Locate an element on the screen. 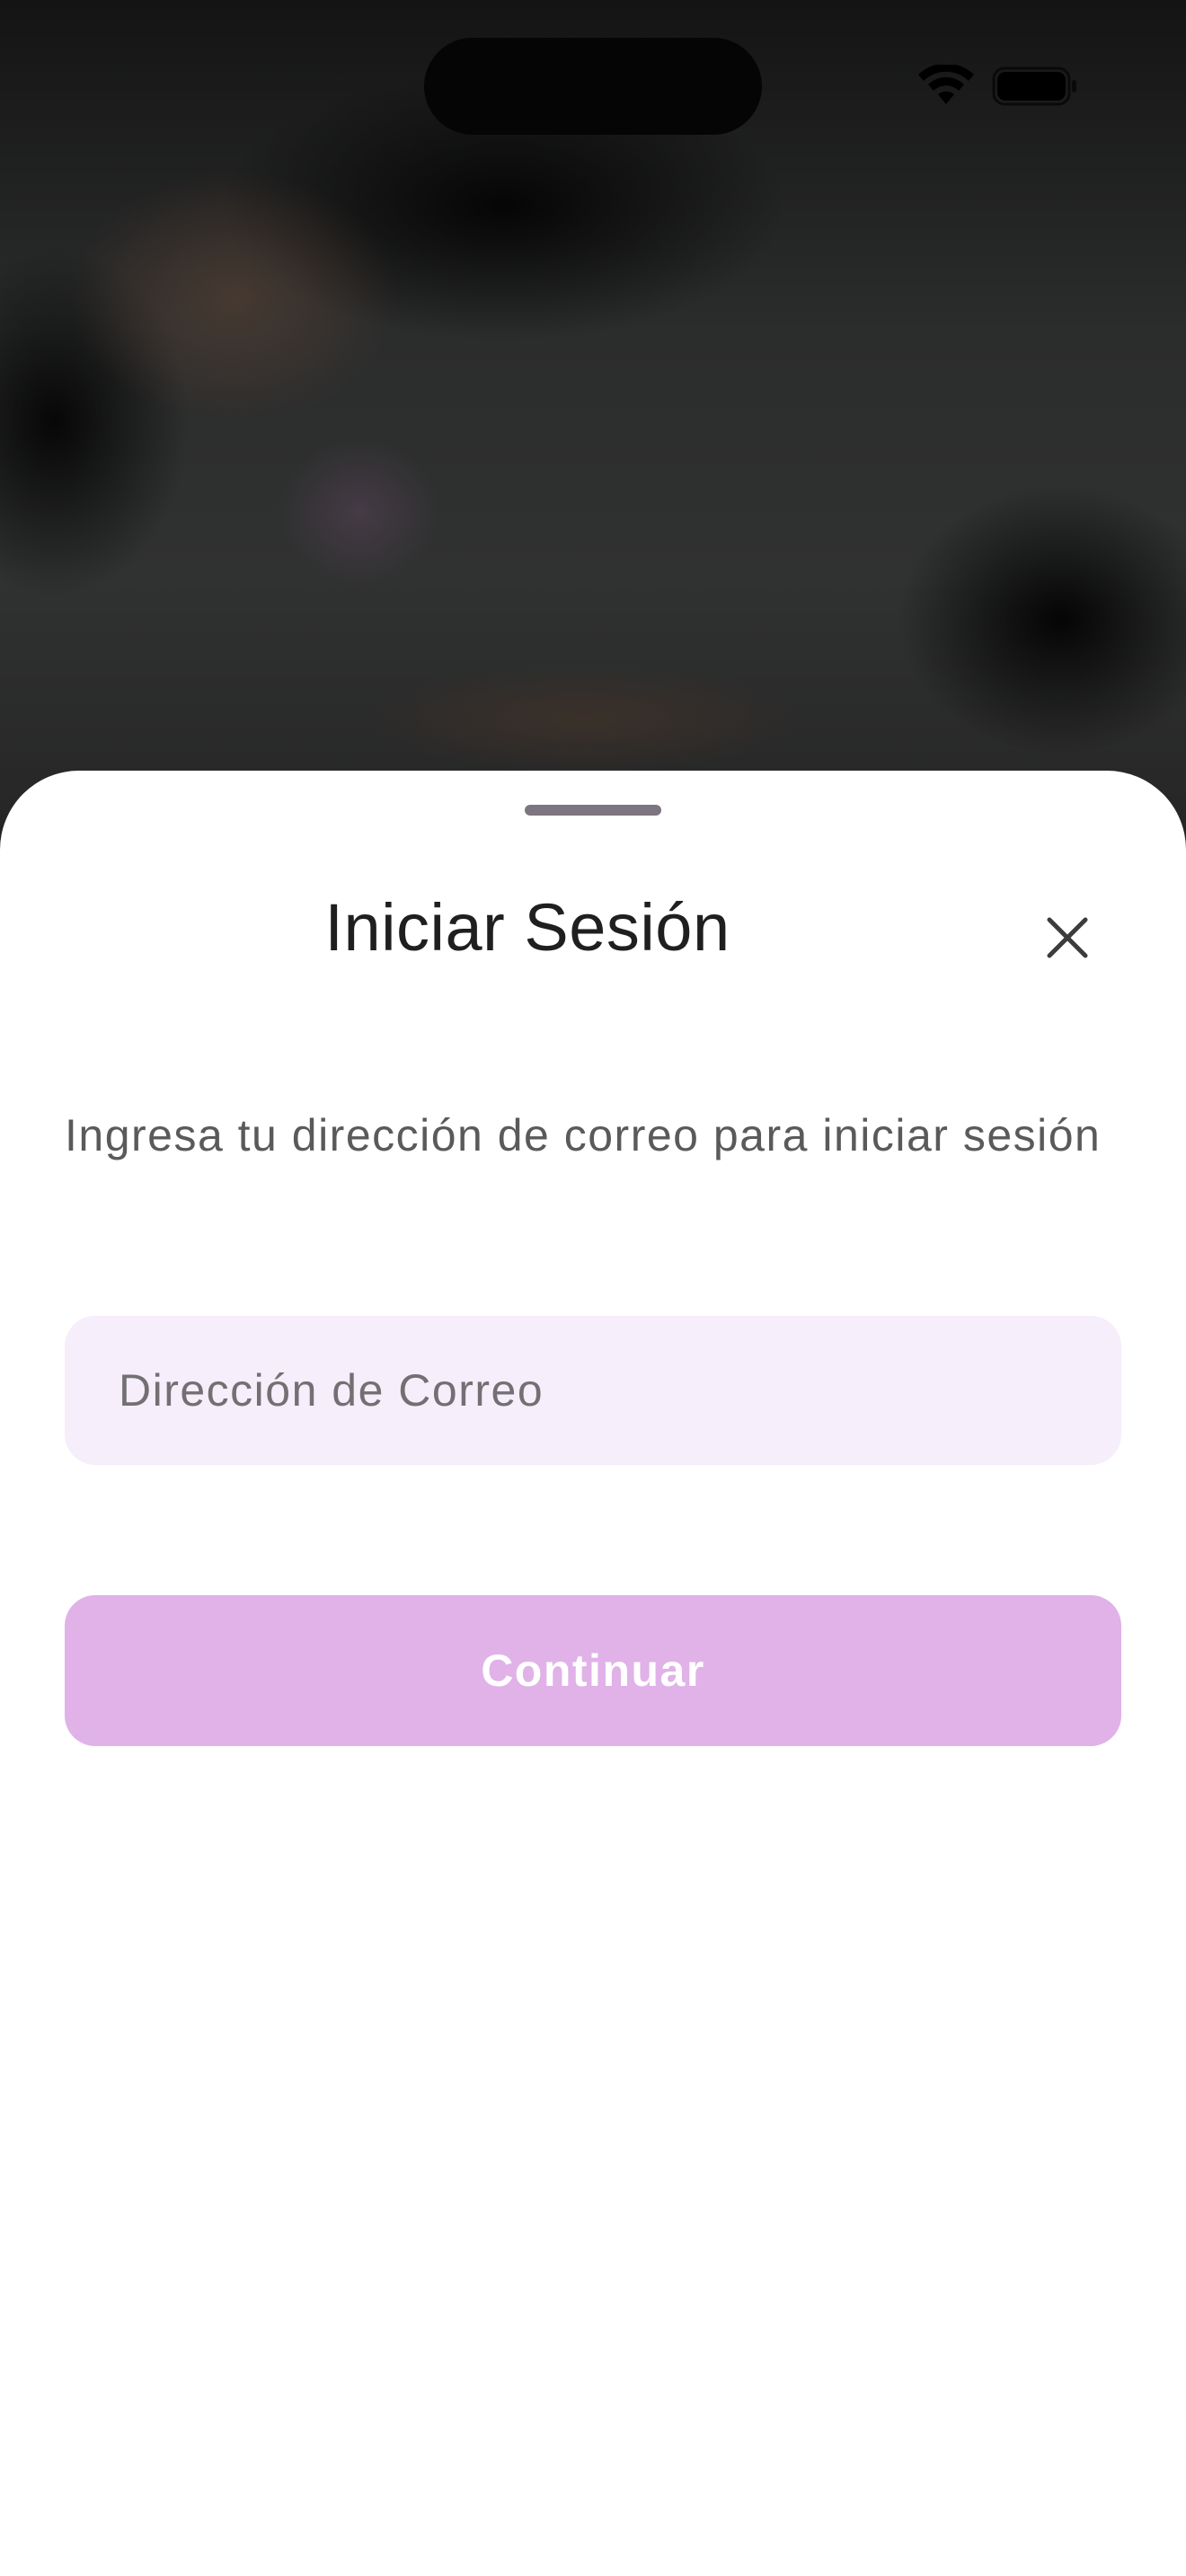  status-bar is located at coordinates (593, 67).